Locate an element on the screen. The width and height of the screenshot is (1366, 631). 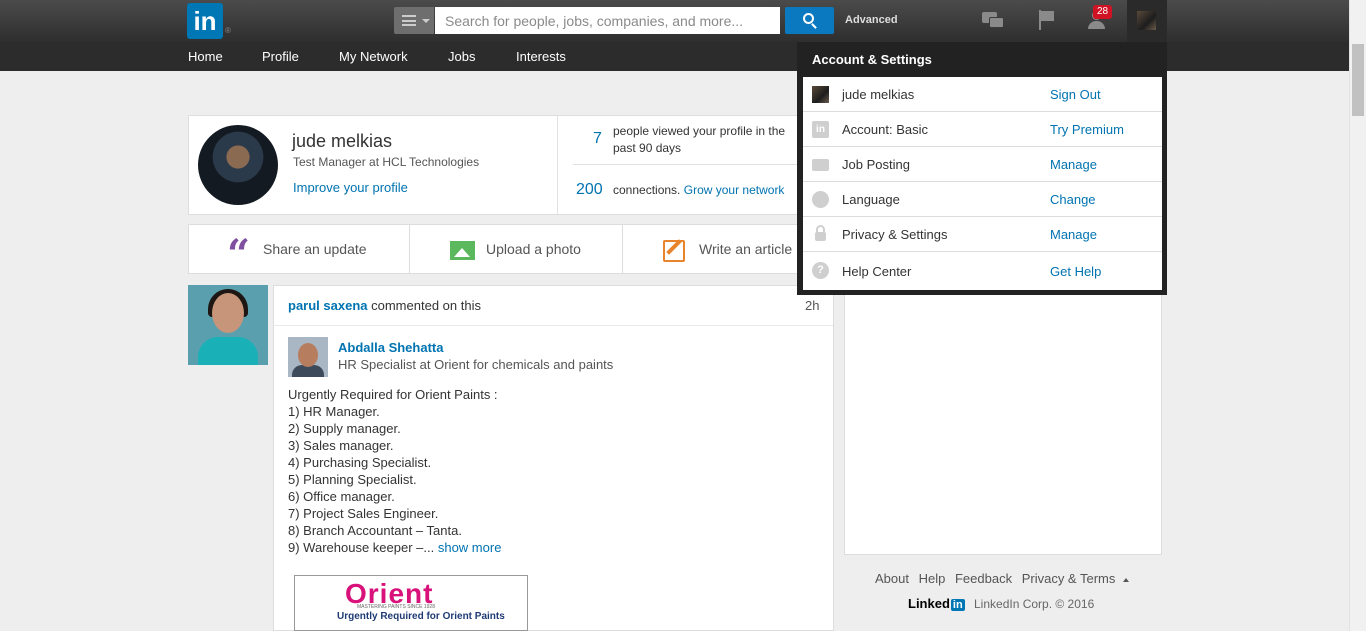
search-input is located at coordinates (607, 20).